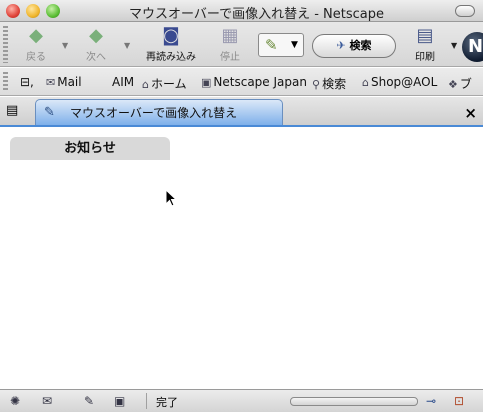 The image size is (483, 412). I want to click on security-lock-icon: ⊡, so click(459, 401).